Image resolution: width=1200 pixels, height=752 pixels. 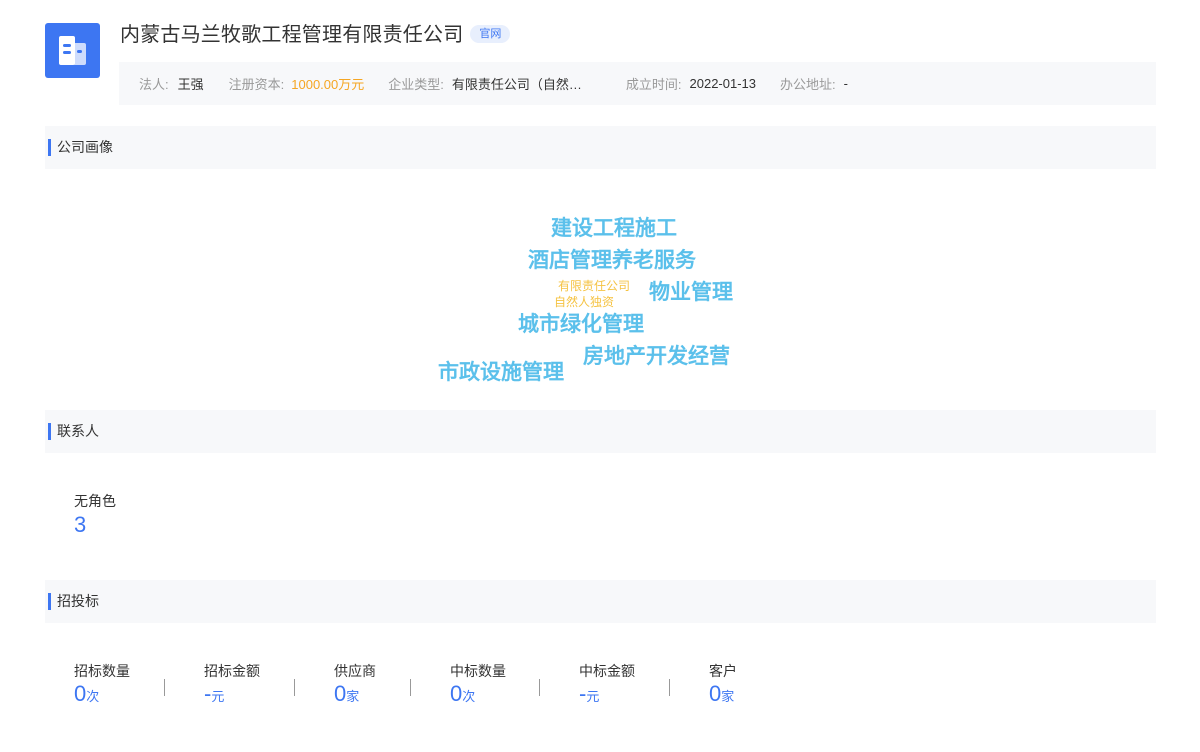 I want to click on stat-award-count: 中标数量 0次, so click(x=514, y=684).